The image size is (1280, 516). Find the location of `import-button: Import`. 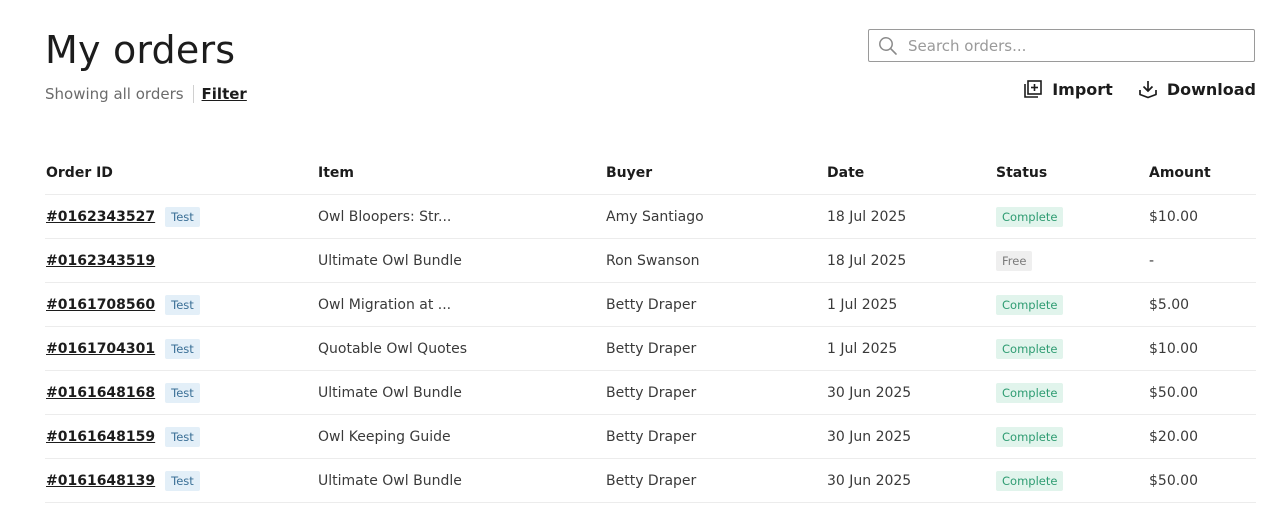

import-button: Import is located at coordinates (1067, 89).